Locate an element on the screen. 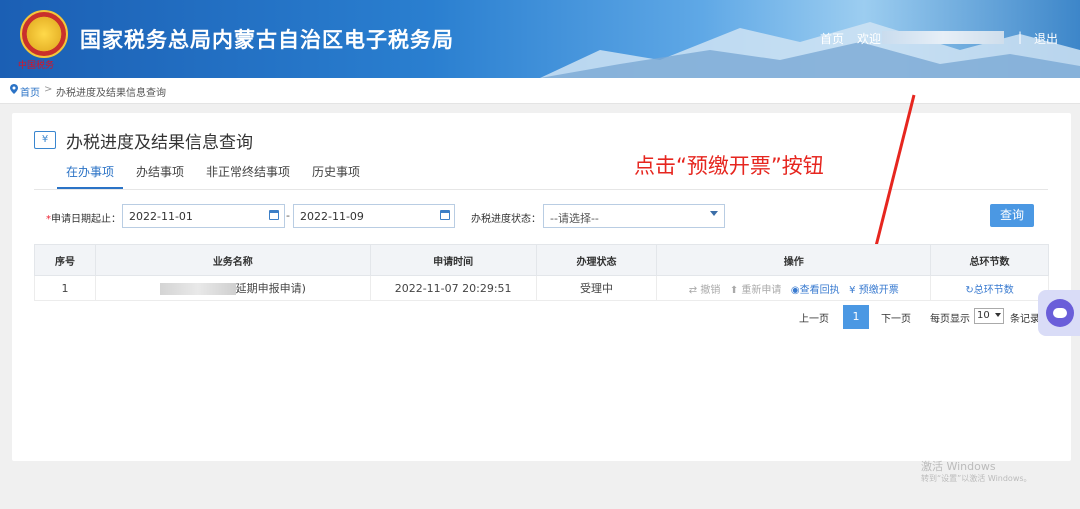  date-range-label: *申请日期起止： is located at coordinates (83, 217).